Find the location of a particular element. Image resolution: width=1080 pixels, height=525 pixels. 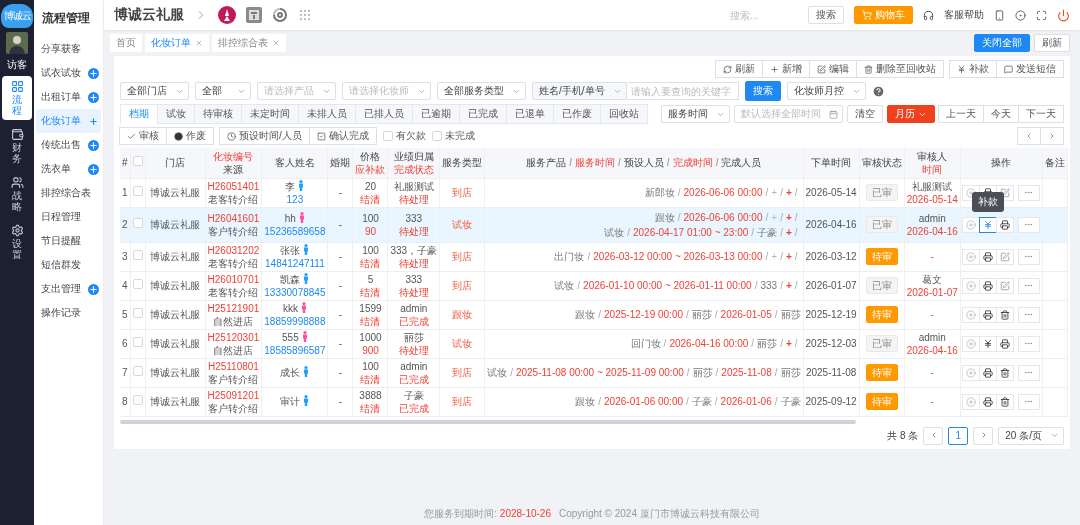

logo: 博诚云 is located at coordinates (17, 16).